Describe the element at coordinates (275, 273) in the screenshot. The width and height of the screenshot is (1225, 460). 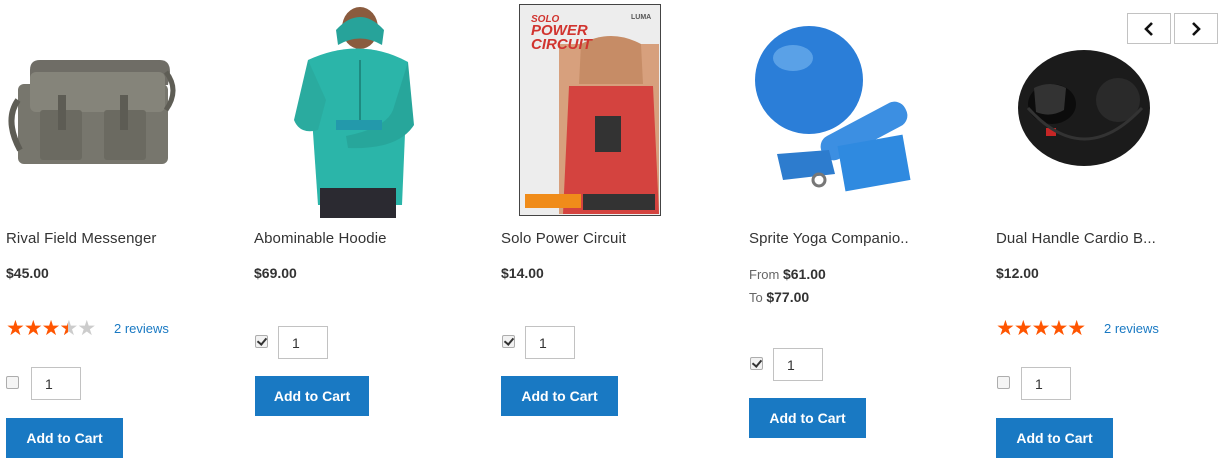
I see `product-price: $69.00` at that location.